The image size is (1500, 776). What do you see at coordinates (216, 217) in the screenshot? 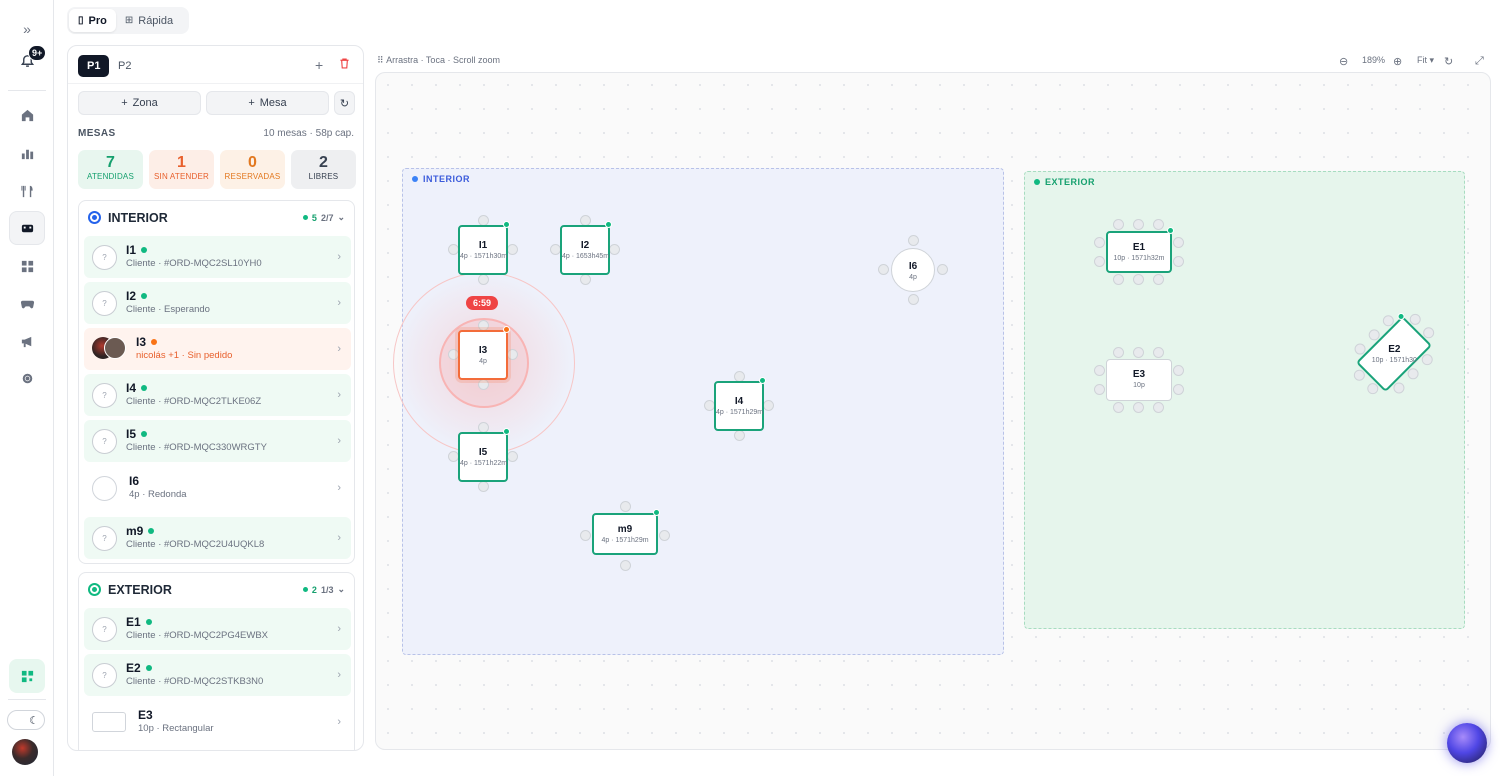
I see `zone-header-interior: INTERIOR 5 2/7 ⌄` at bounding box center [216, 217].